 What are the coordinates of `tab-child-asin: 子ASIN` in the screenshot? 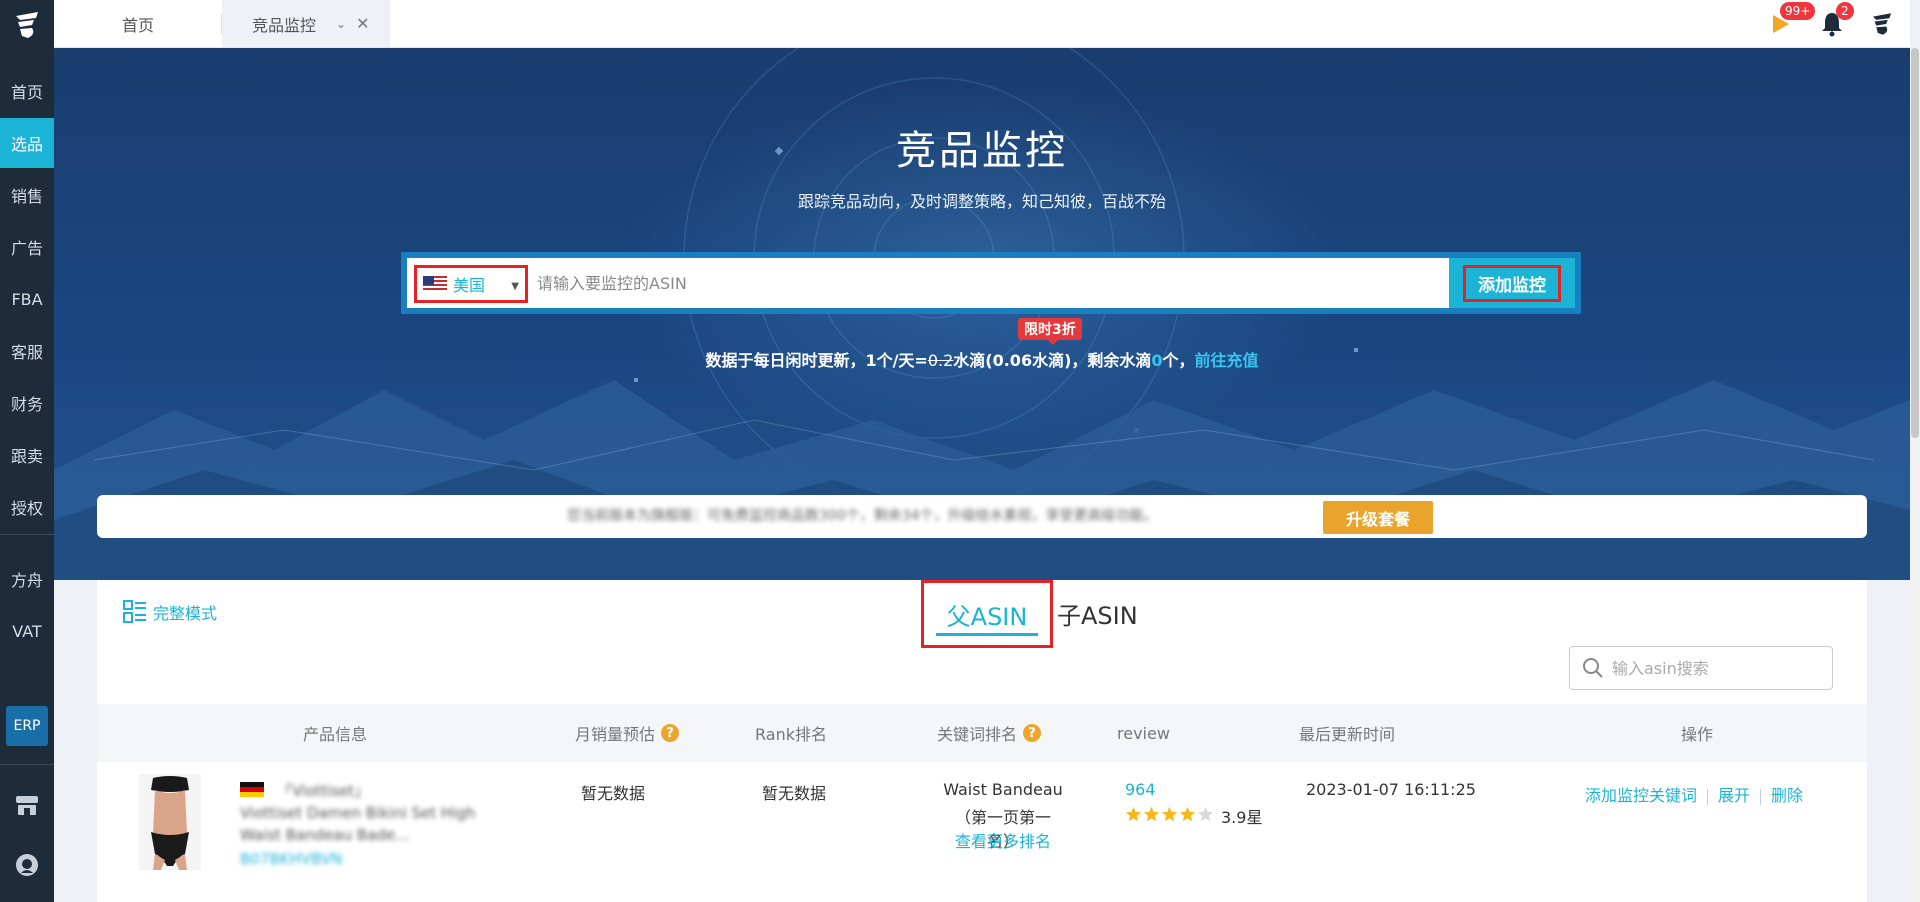 It's located at (1097, 613).